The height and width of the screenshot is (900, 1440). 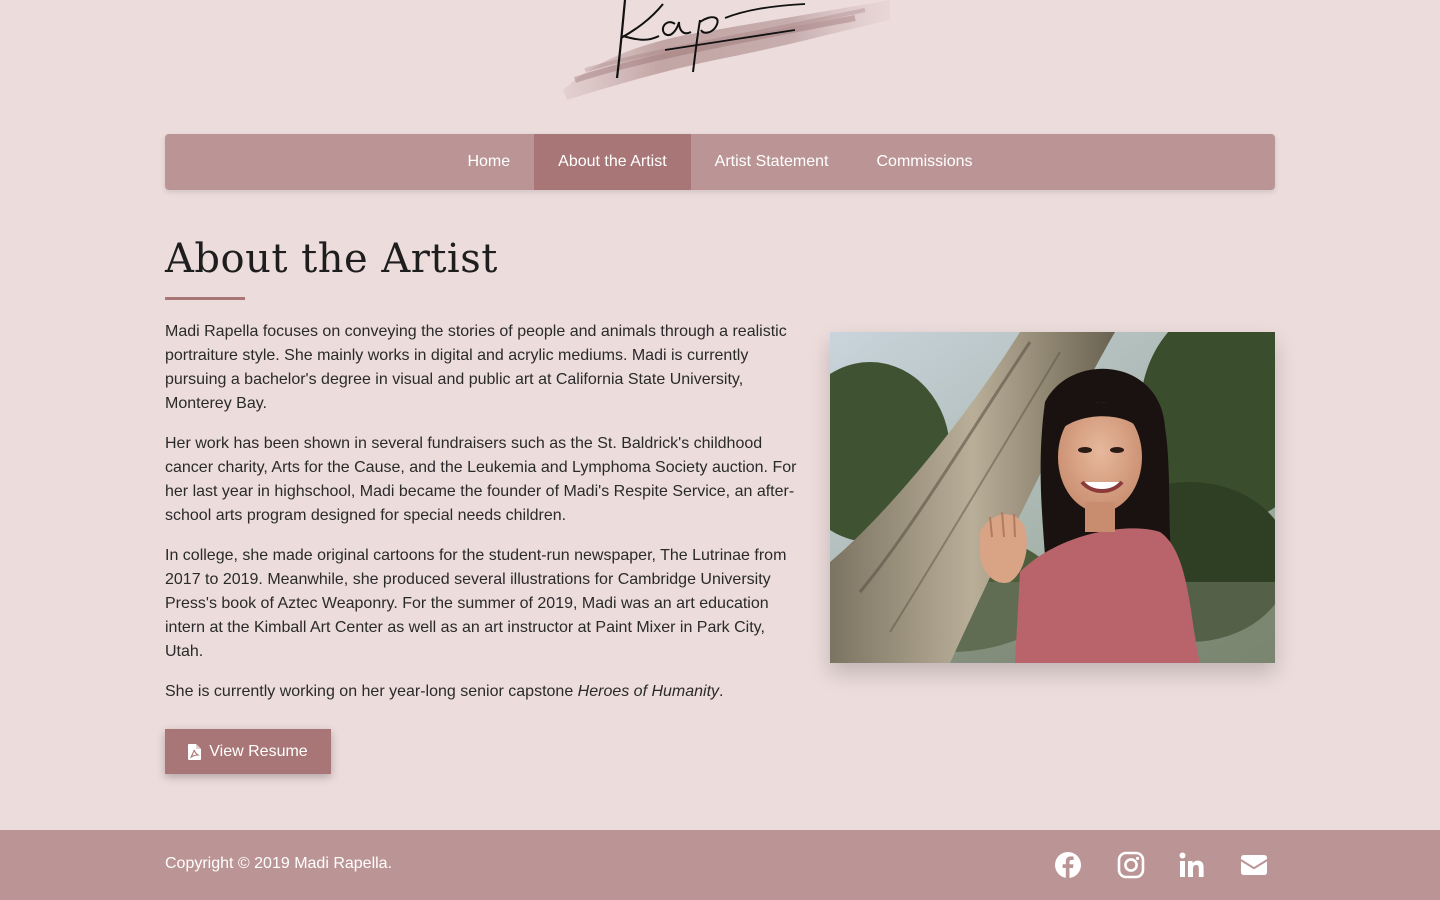 I want to click on capstone-suffix: ., so click(x=721, y=691).